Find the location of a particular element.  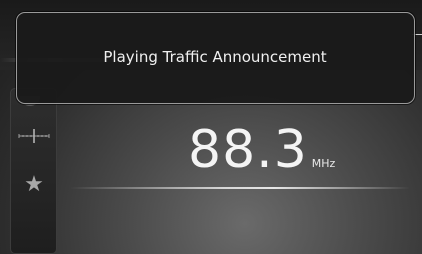

side-panel is located at coordinates (33, 171).